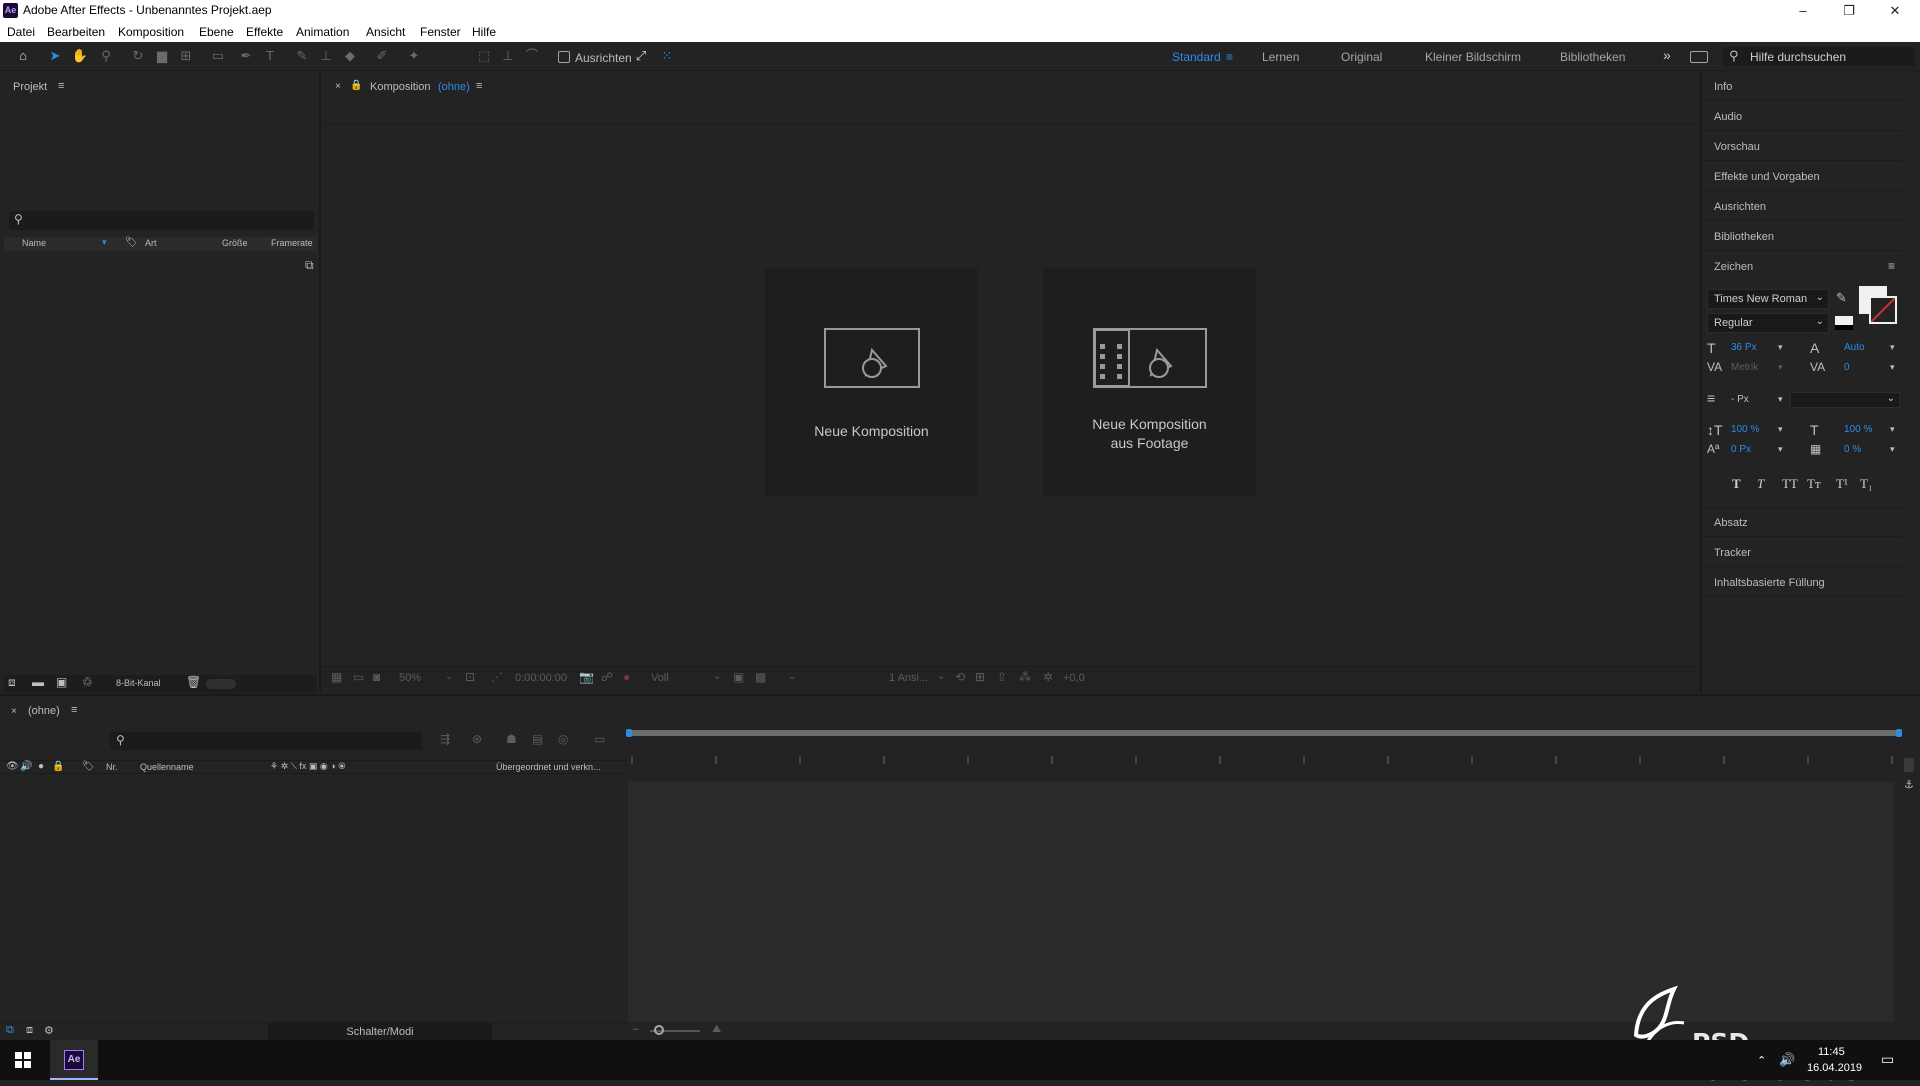 The image size is (1920, 1086). Describe the element at coordinates (1768, 323) in the screenshot. I see `font-style-dropdown: Regular ⌄` at that location.